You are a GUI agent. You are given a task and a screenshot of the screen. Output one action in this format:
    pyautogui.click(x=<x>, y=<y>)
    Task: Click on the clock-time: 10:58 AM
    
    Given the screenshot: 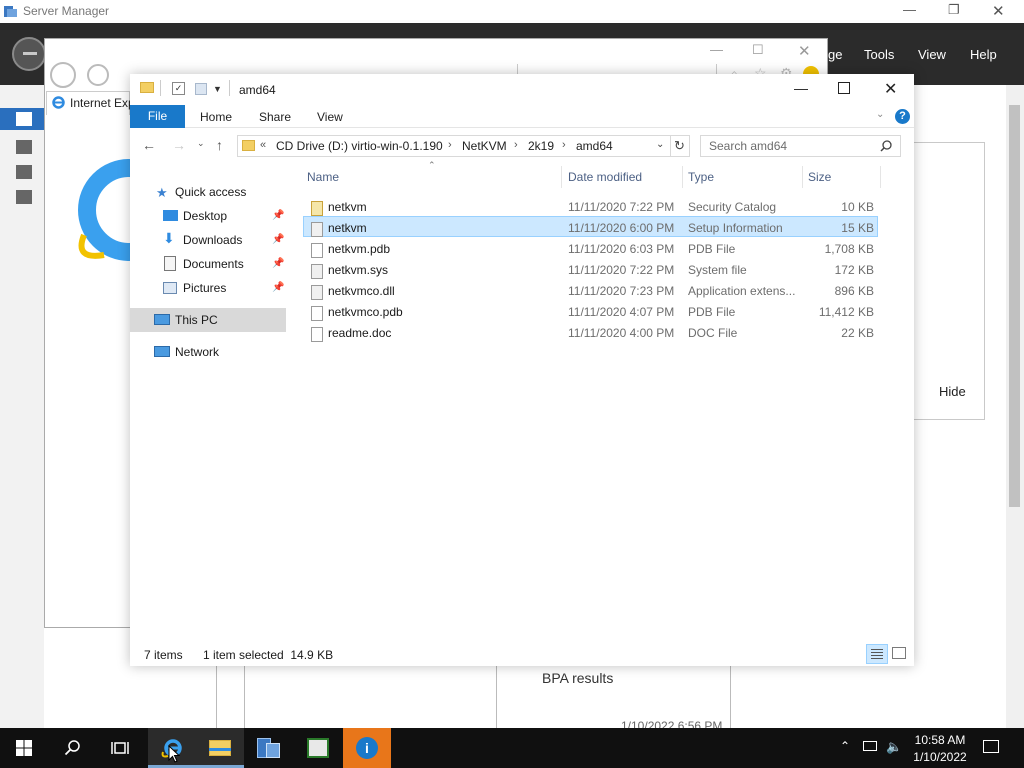 What is the action you would take?
    pyautogui.click(x=940, y=740)
    